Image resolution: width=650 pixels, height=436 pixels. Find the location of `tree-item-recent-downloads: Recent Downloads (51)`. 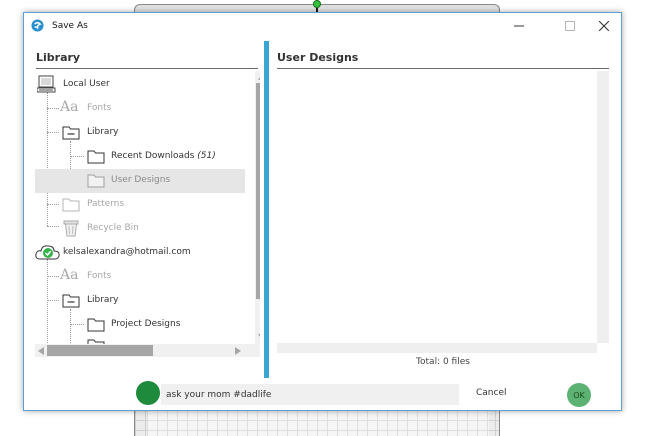

tree-item-recent-downloads: Recent Downloads (51) is located at coordinates (140, 157).